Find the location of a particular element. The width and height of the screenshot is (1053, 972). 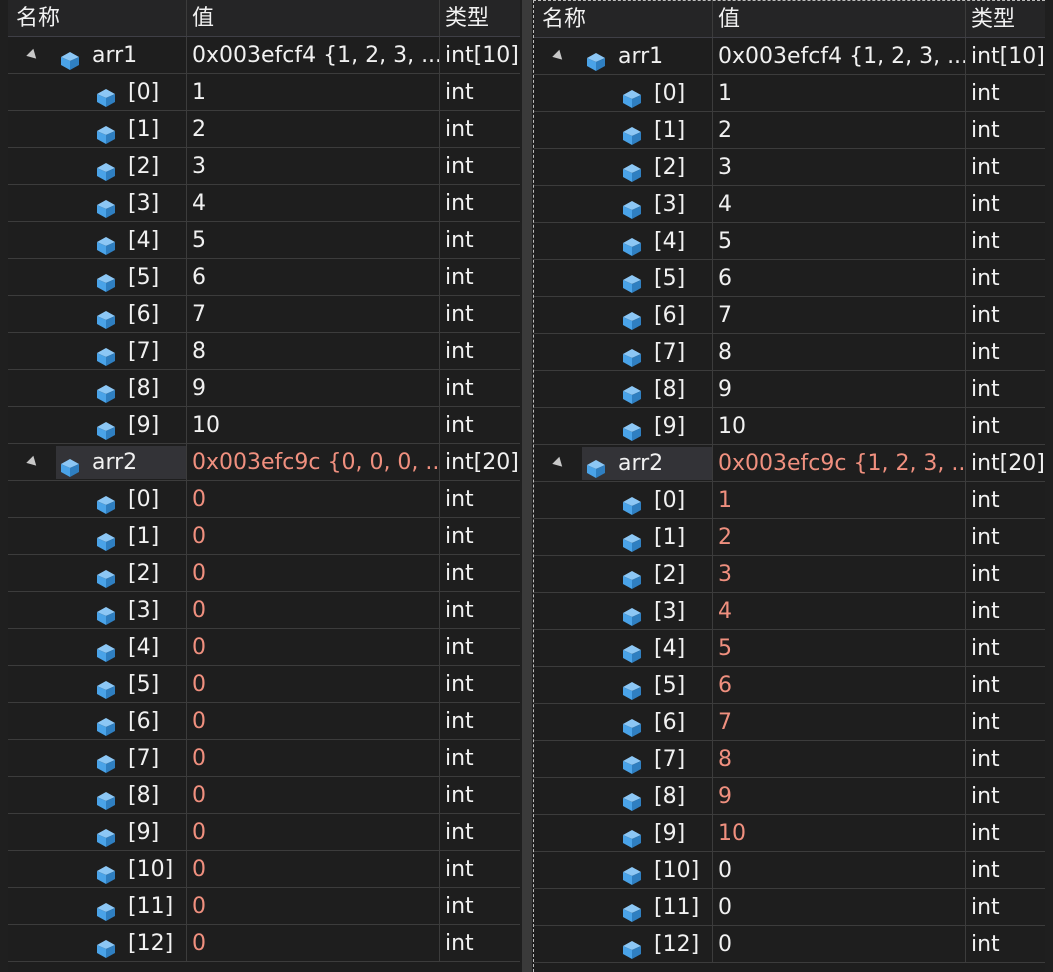

element-row: [2] 0 int is located at coordinates (264, 573).